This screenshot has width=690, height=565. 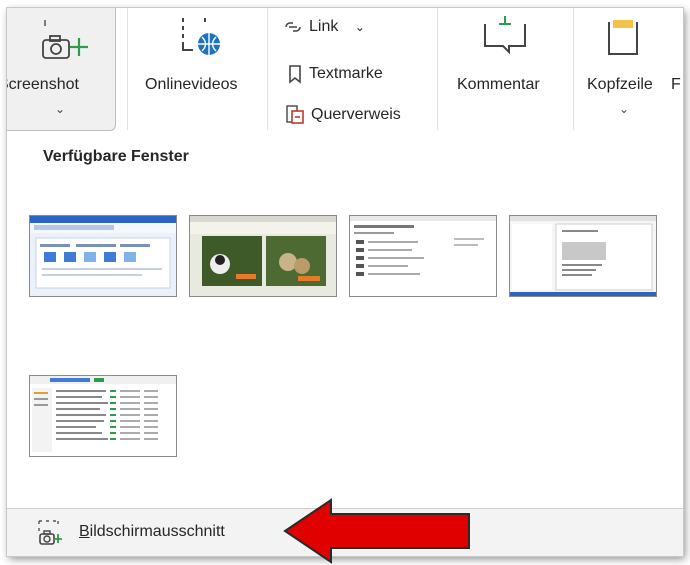 I want to click on querverweis-label: Querverweis, so click(x=356, y=115).